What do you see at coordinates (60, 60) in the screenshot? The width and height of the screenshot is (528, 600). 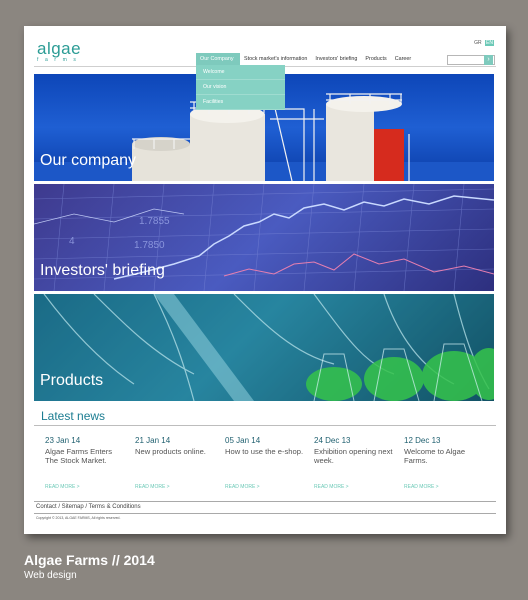 I see `logo-sub-text: farms` at bounding box center [60, 60].